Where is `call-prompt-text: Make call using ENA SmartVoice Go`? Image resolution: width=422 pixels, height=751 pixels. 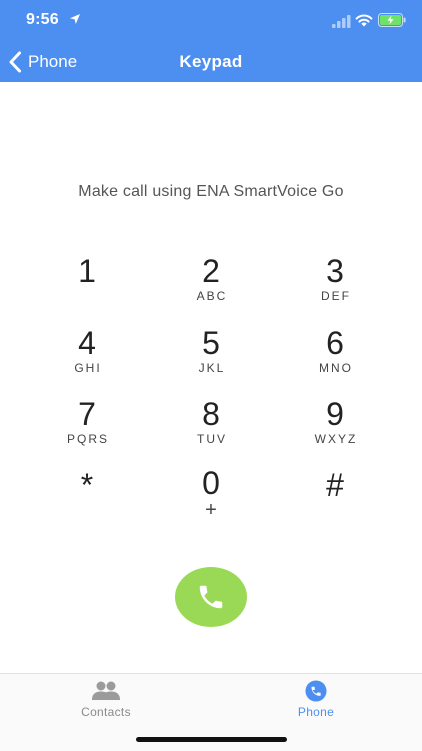 call-prompt-text: Make call using ENA SmartVoice Go is located at coordinates (211, 191).